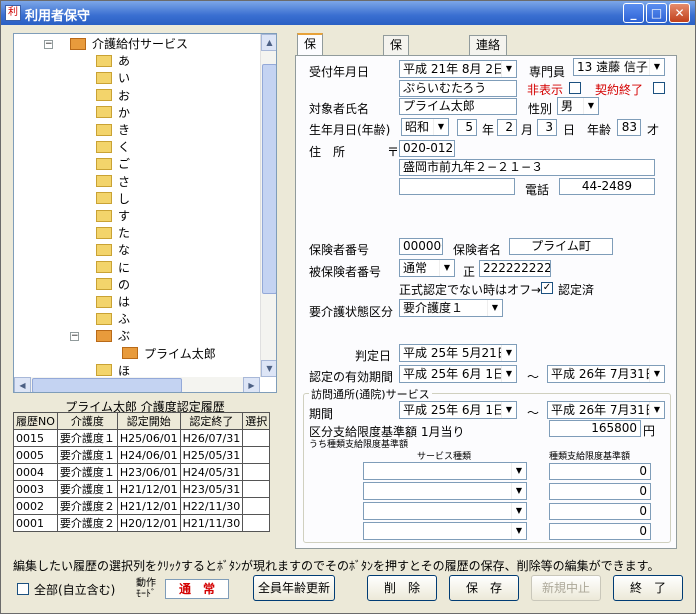 Image resolution: width=696 pixels, height=614 pixels. Describe the element at coordinates (113, 96) in the screenshot. I see `tree-node: お` at that location.